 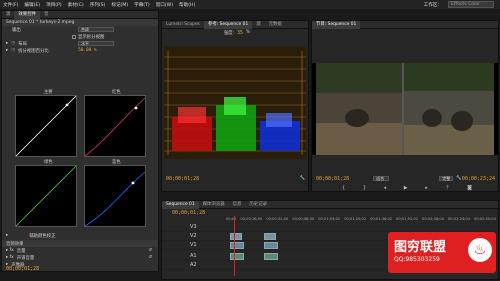 I want to click on ruler-tick: 00;02;08;04, so click(x=433, y=219).